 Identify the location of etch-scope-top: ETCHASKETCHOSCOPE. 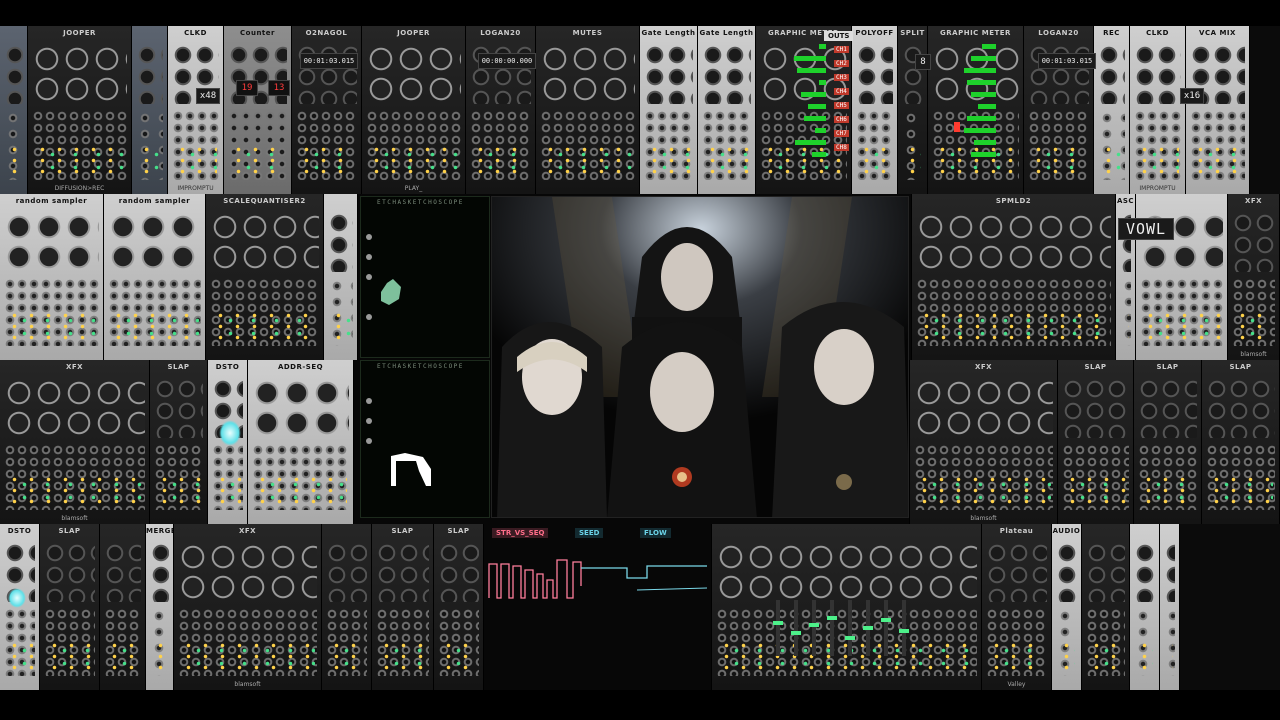
(425, 277).